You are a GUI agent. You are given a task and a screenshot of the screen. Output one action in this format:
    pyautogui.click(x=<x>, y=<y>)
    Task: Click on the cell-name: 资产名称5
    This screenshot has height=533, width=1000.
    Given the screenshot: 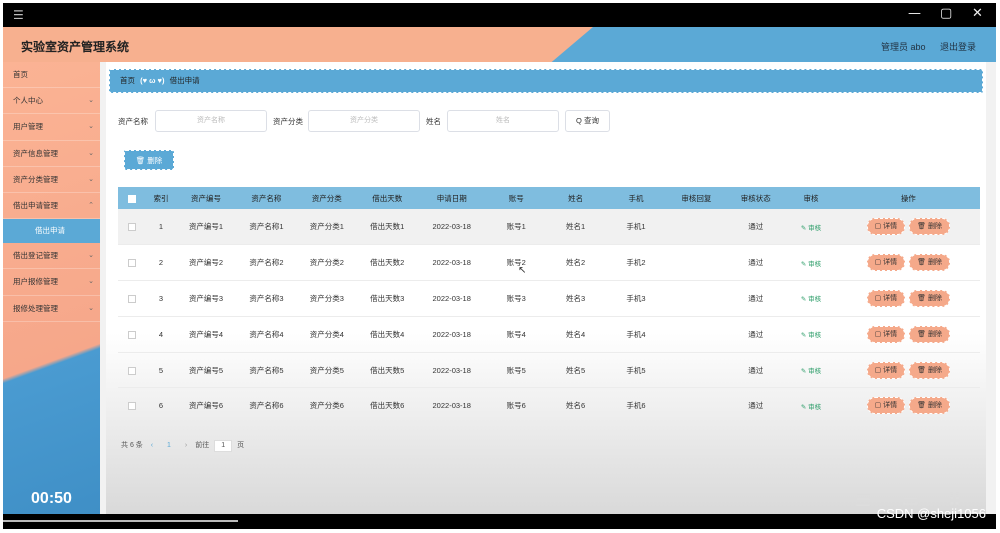 What is the action you would take?
    pyautogui.click(x=266, y=370)
    